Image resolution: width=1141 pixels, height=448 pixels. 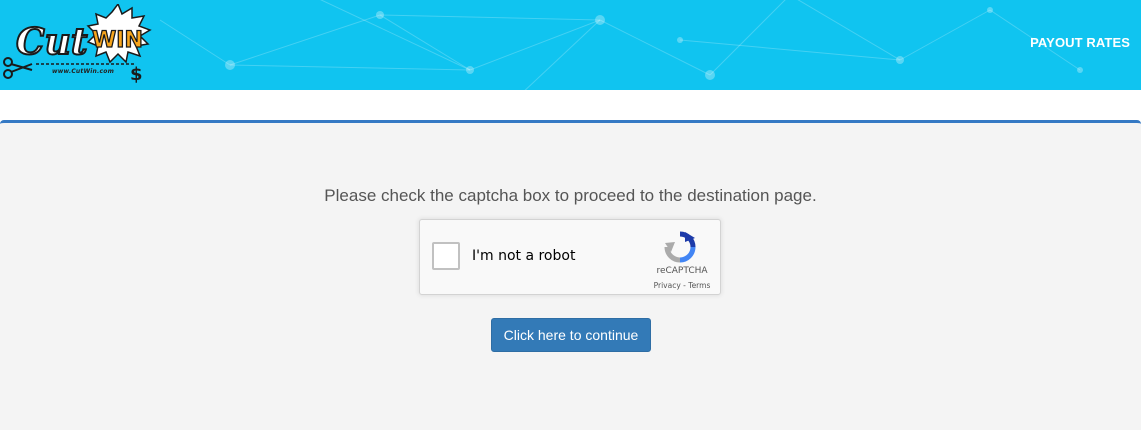 I want to click on cutwin-logo: Cut WIN $ www.CutWin.com, so click(x=78, y=44).